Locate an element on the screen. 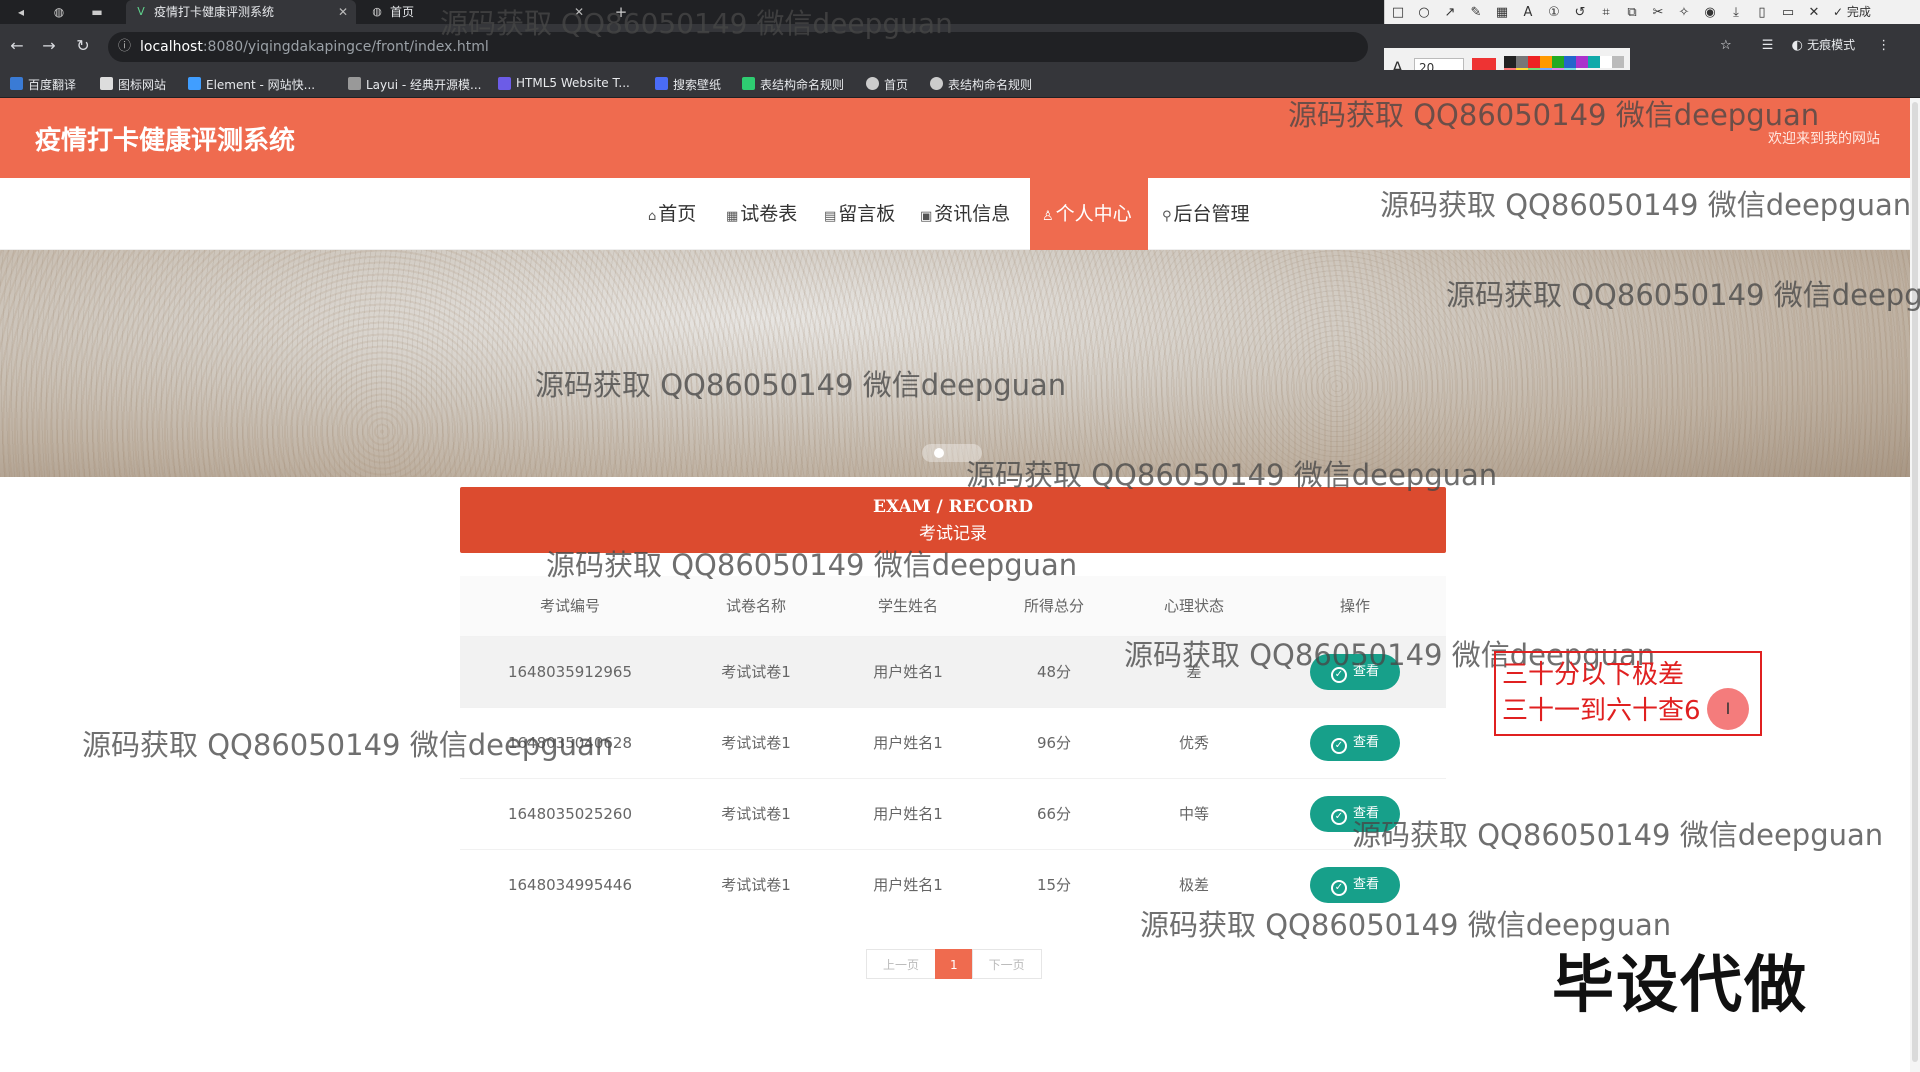 The image size is (1920, 1072). annotation-toolbar: □ ○ ↗ ✎ ▦ A ① ↺ ⌗ ⧉ ✂ ✧ ◉ ⤓ ▯ ▭ ✕ ✓ 完成 is located at coordinates (1652, 12).